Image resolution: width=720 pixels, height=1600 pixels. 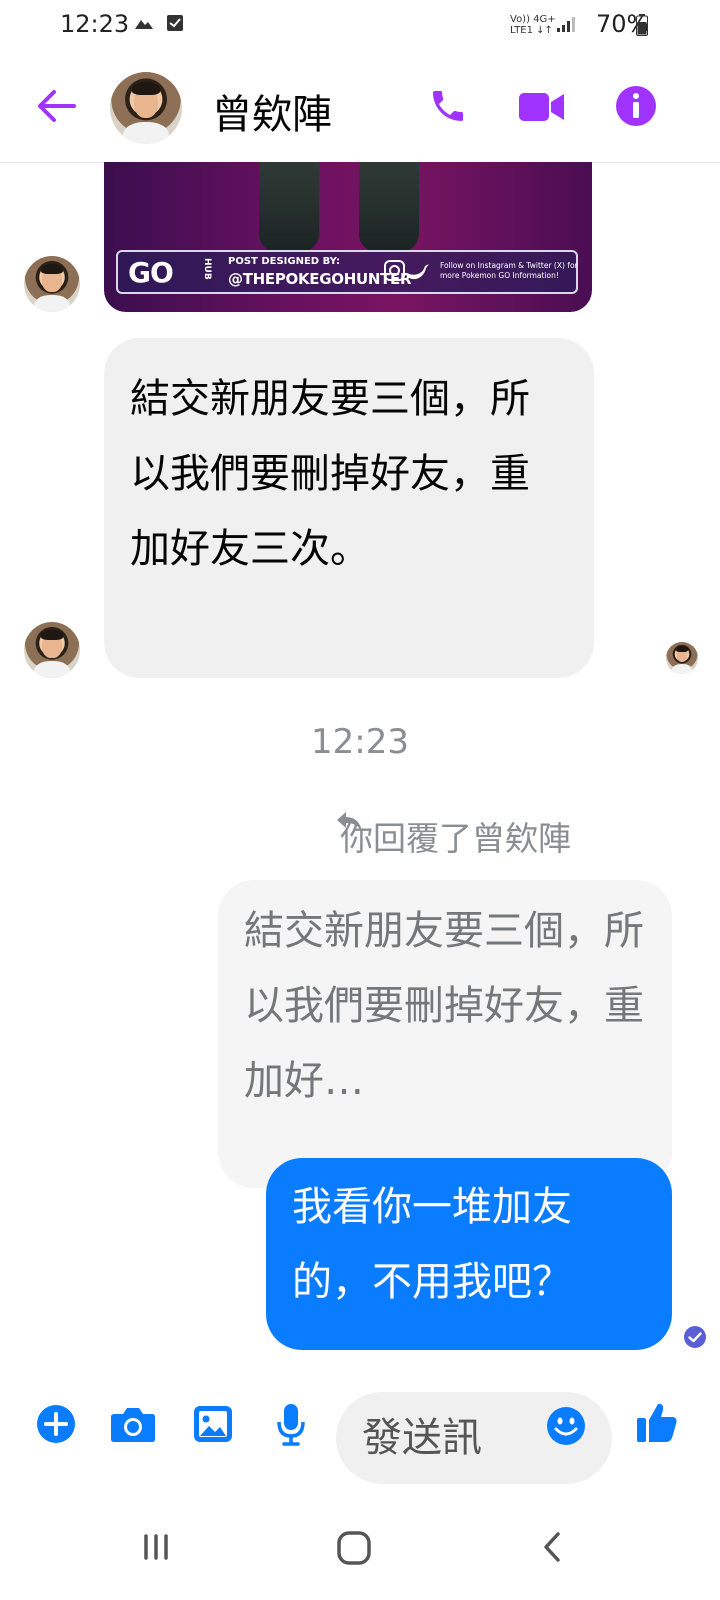 What do you see at coordinates (360, 107) in the screenshot?
I see `conversation-header: 曾欸陣` at bounding box center [360, 107].